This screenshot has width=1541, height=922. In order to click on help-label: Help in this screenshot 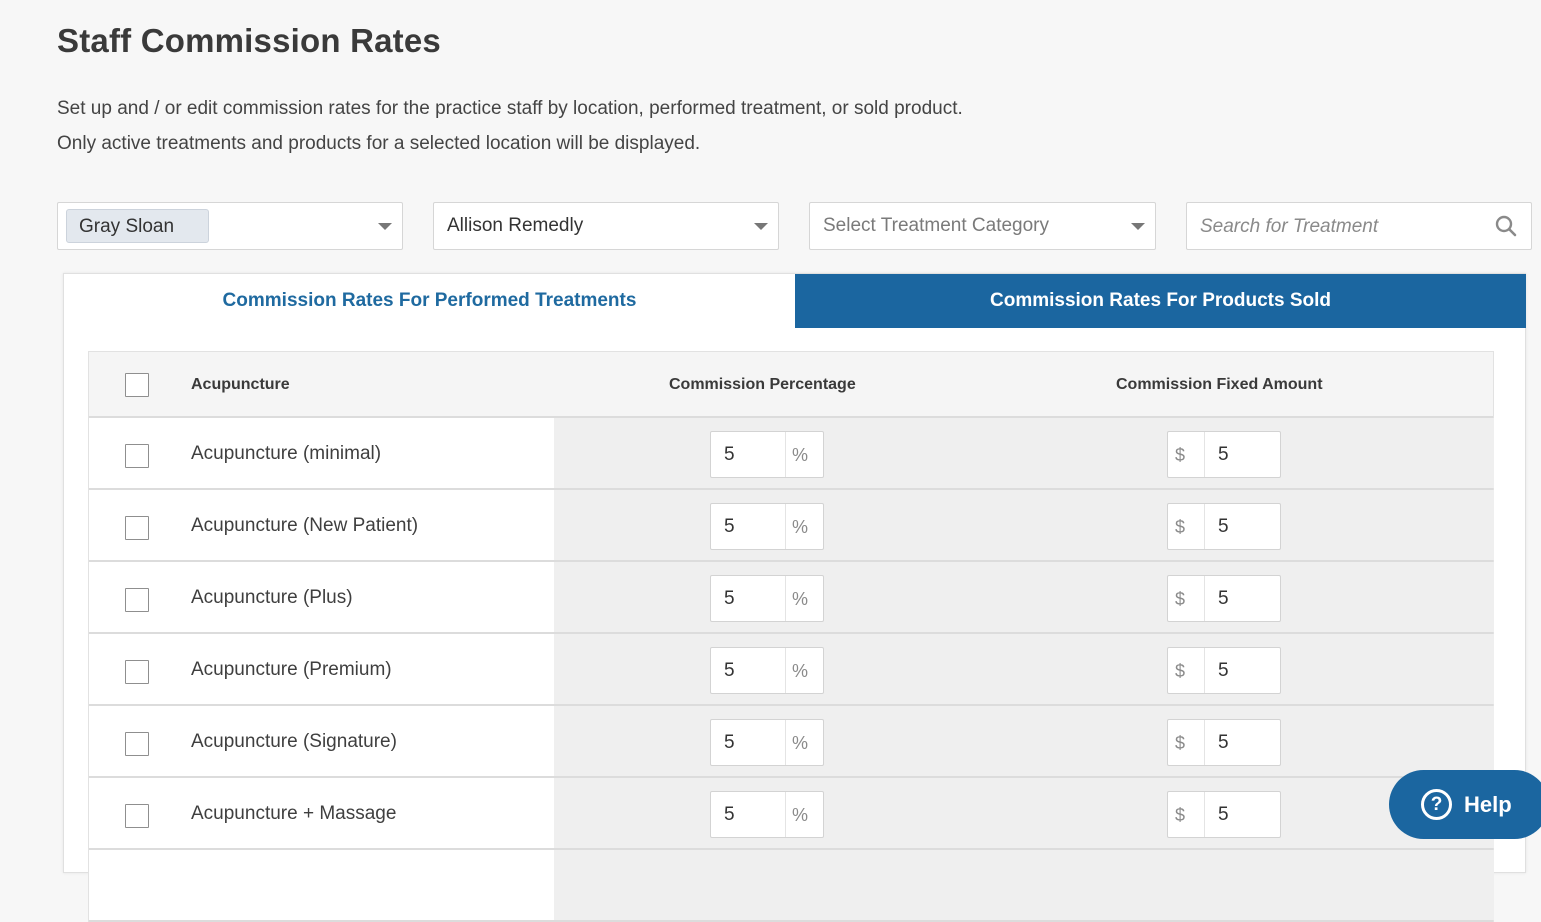, I will do `click(1488, 804)`.